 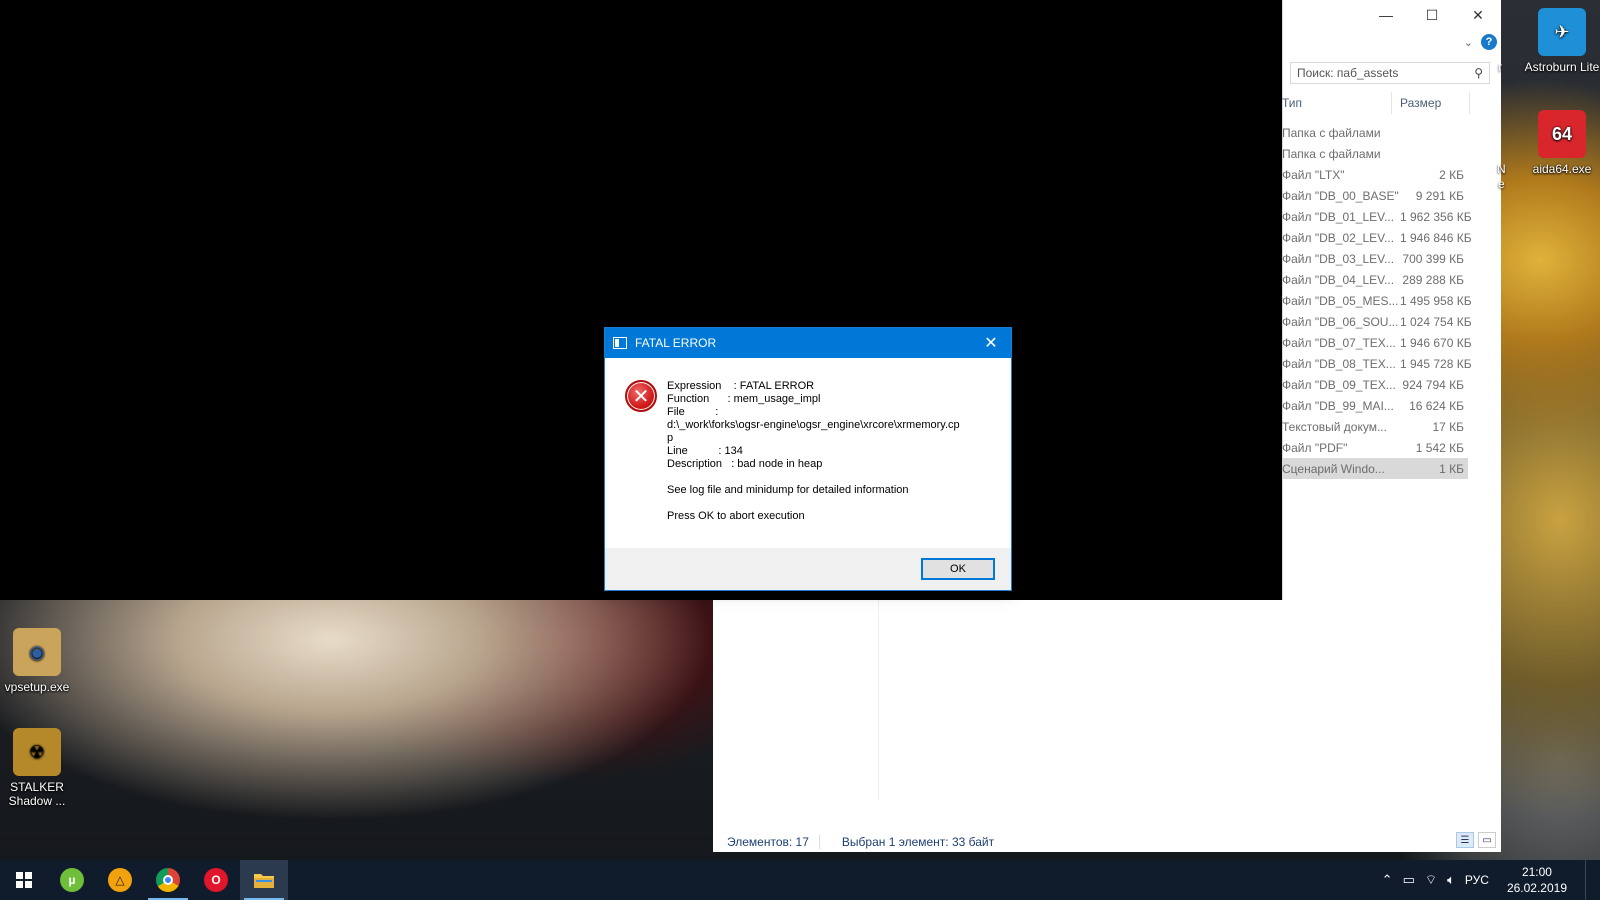 I want to click on file-row: Файл "DB_01_LEV... 1 962 356 КБ, so click(x=1377, y=216).